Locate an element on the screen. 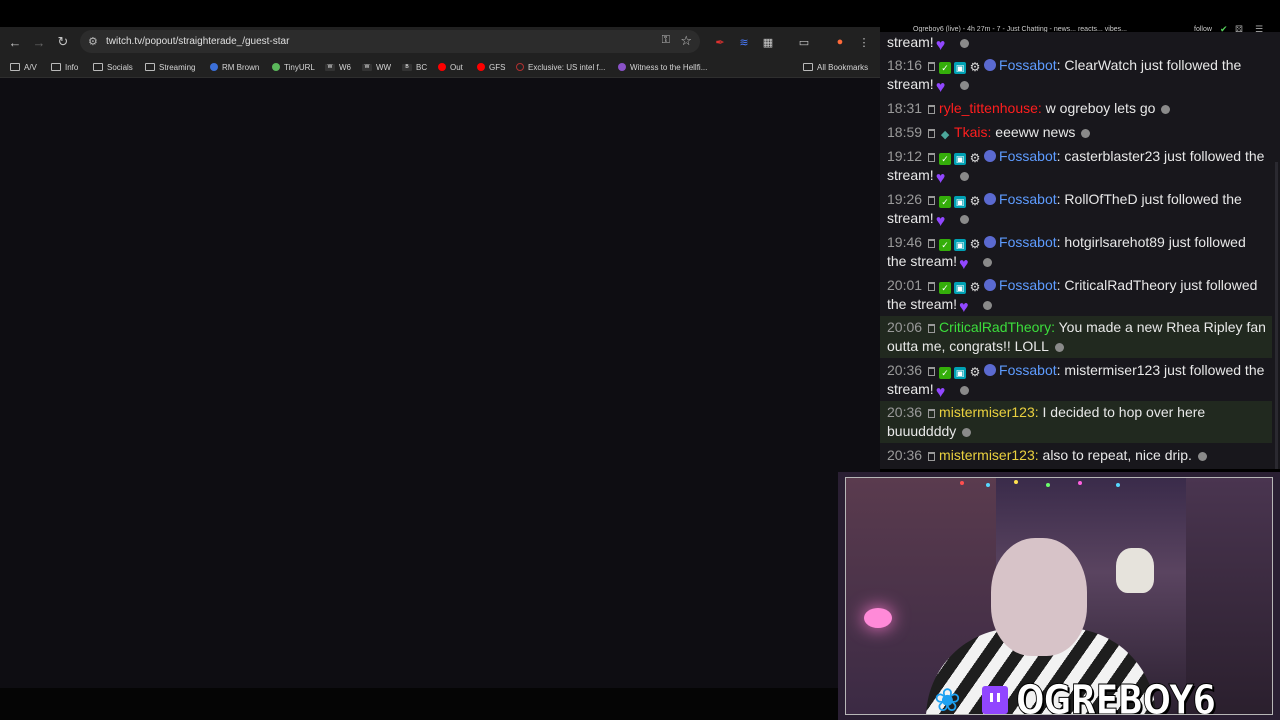 The image size is (1280, 720). bookmark-icon is located at coordinates (214, 67).